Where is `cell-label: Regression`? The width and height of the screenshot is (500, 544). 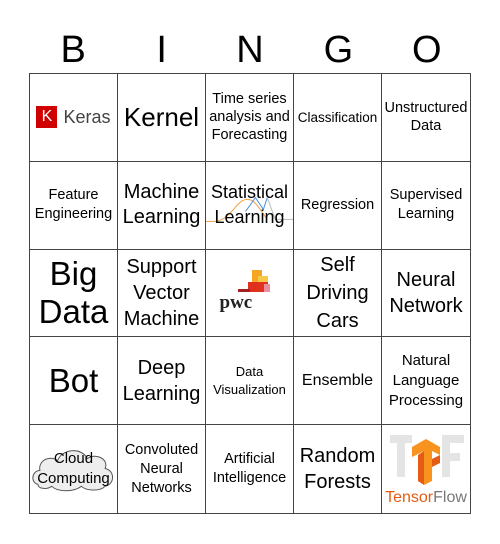
cell-label: Regression is located at coordinates (337, 205).